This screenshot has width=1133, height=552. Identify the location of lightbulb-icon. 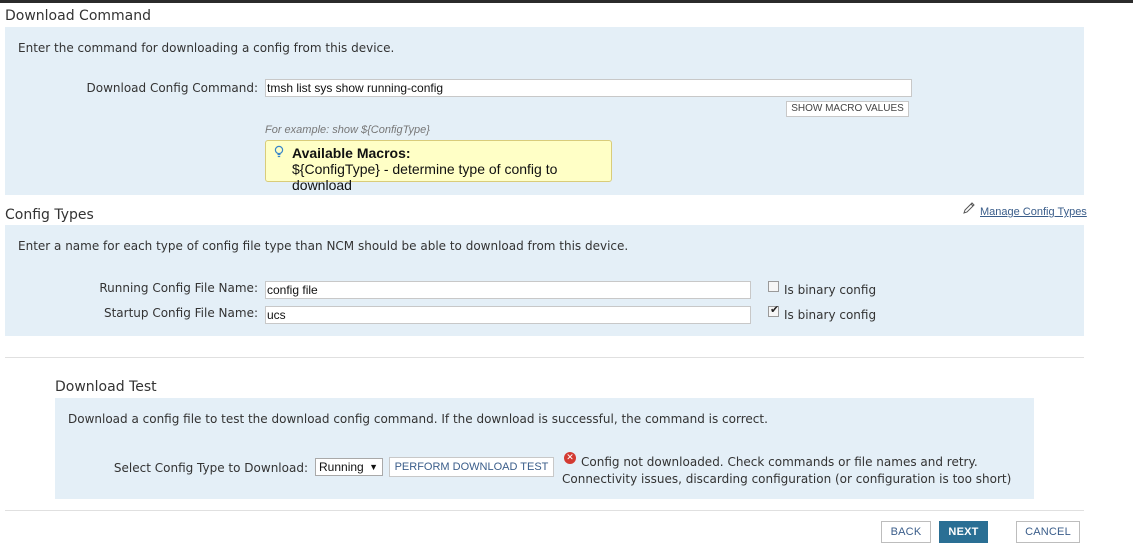
(279, 152).